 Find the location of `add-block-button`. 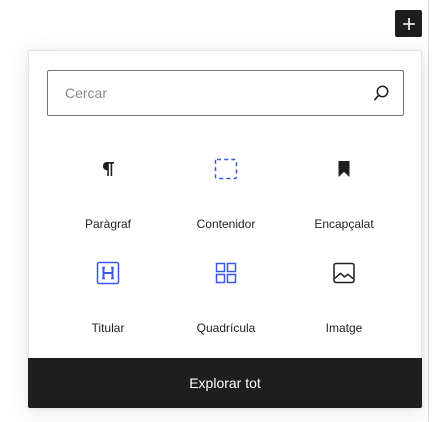

add-block-button is located at coordinates (408, 23).